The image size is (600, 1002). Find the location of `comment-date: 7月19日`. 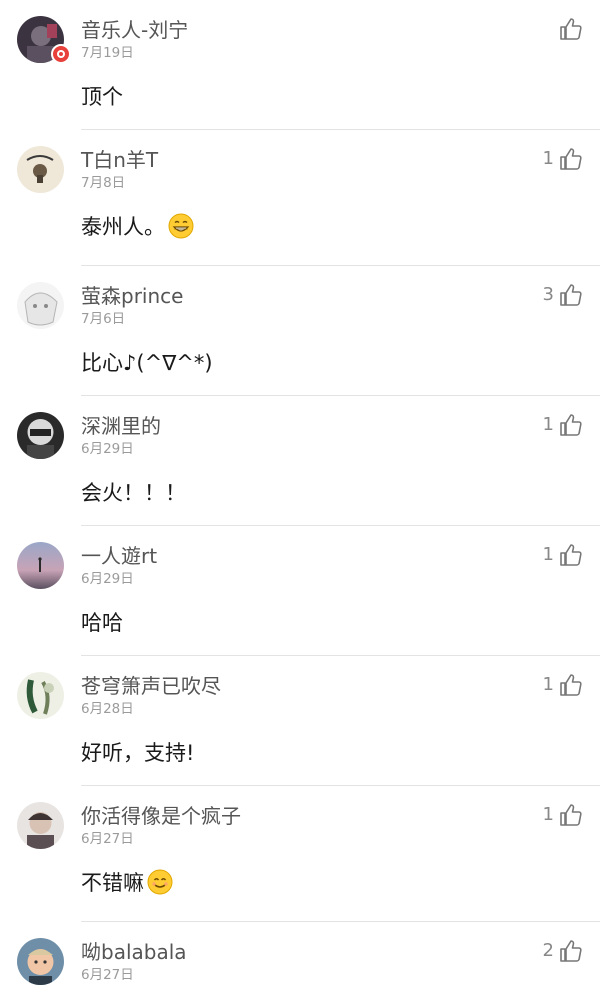

comment-date: 7月19日 is located at coordinates (107, 53).